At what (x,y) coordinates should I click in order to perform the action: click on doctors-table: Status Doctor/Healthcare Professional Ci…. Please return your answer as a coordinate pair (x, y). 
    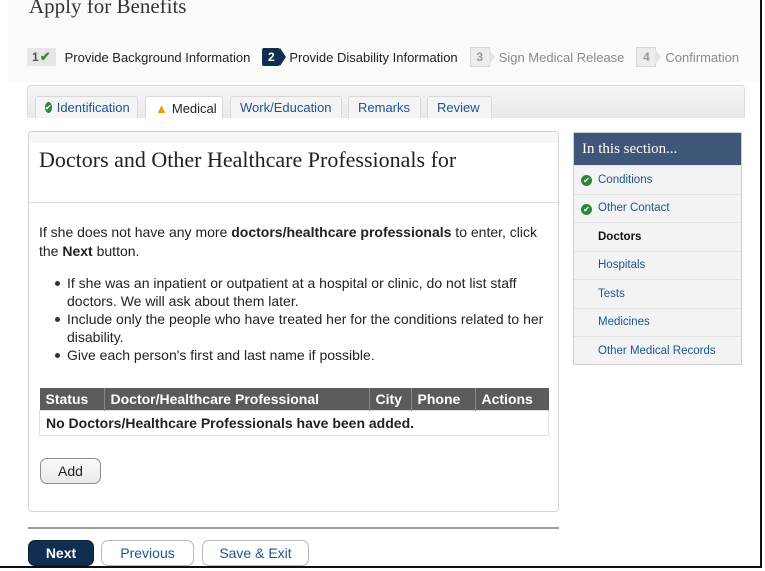
    Looking at the image, I should click on (294, 412).